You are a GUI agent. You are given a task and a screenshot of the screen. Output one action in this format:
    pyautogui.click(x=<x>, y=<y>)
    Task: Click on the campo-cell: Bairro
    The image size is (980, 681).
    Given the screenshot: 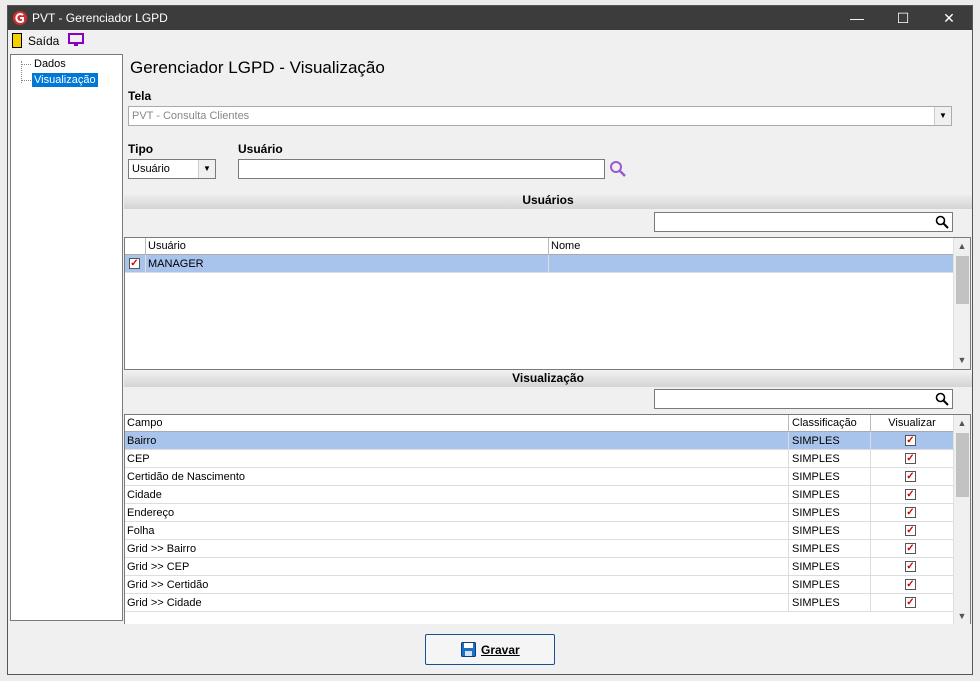 What is the action you would take?
    pyautogui.click(x=457, y=441)
    